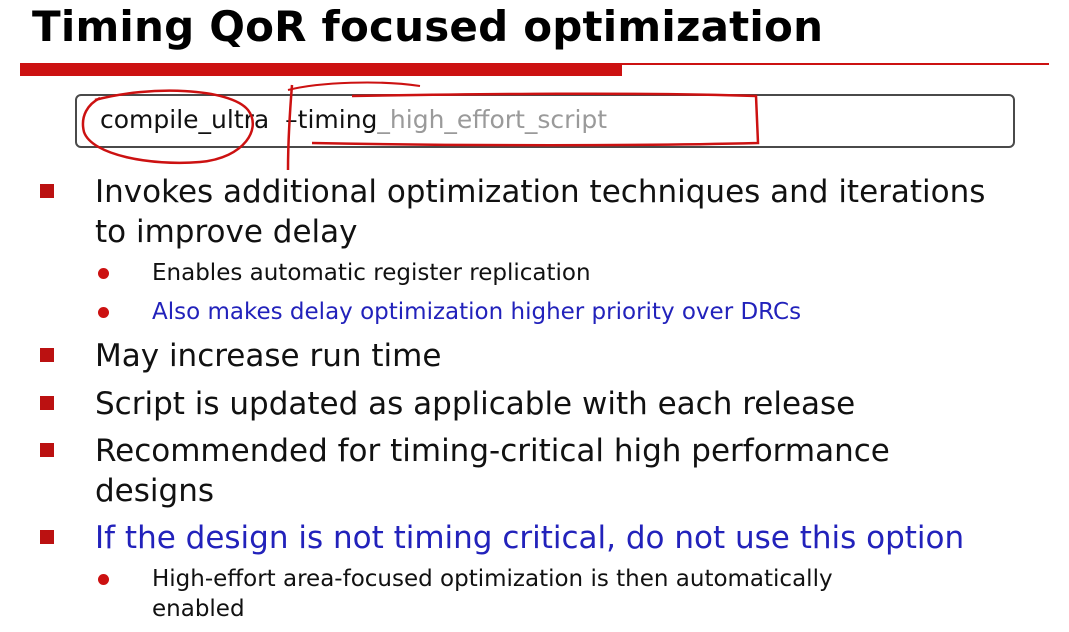  What do you see at coordinates (331, 119) in the screenshot?
I see `command-flag: –timing` at bounding box center [331, 119].